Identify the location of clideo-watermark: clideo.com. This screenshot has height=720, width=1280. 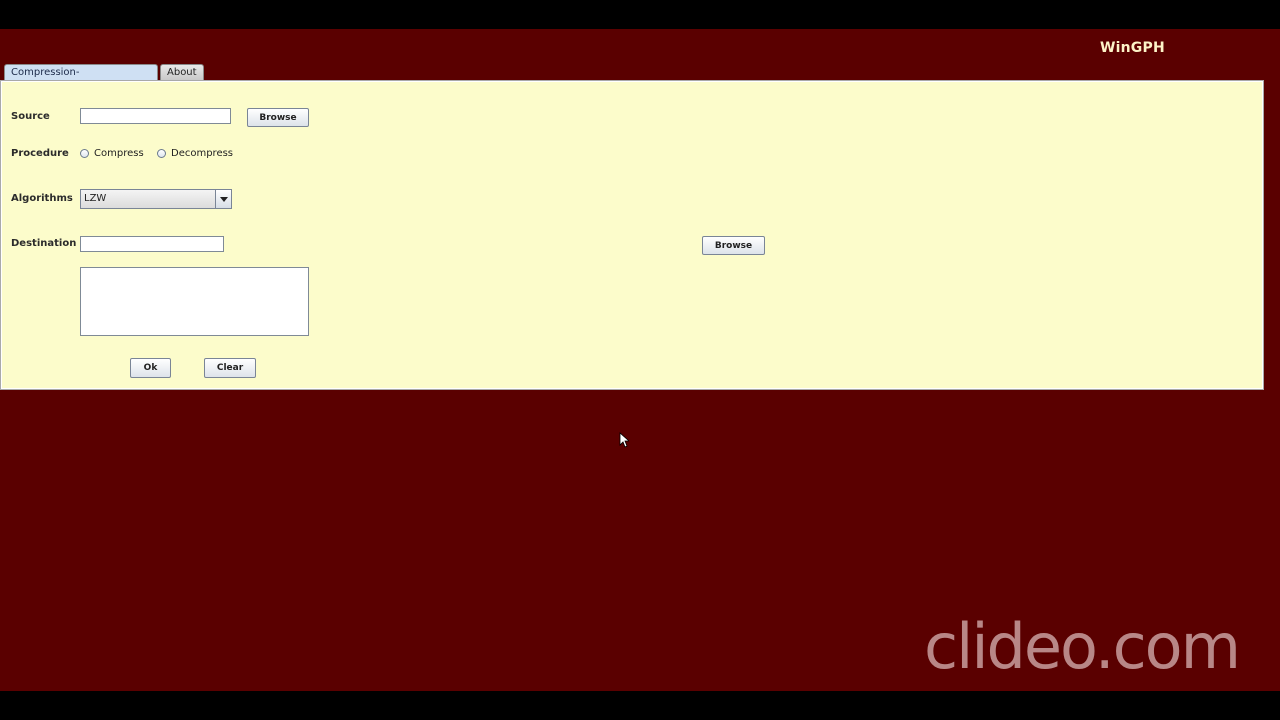
(1082, 646).